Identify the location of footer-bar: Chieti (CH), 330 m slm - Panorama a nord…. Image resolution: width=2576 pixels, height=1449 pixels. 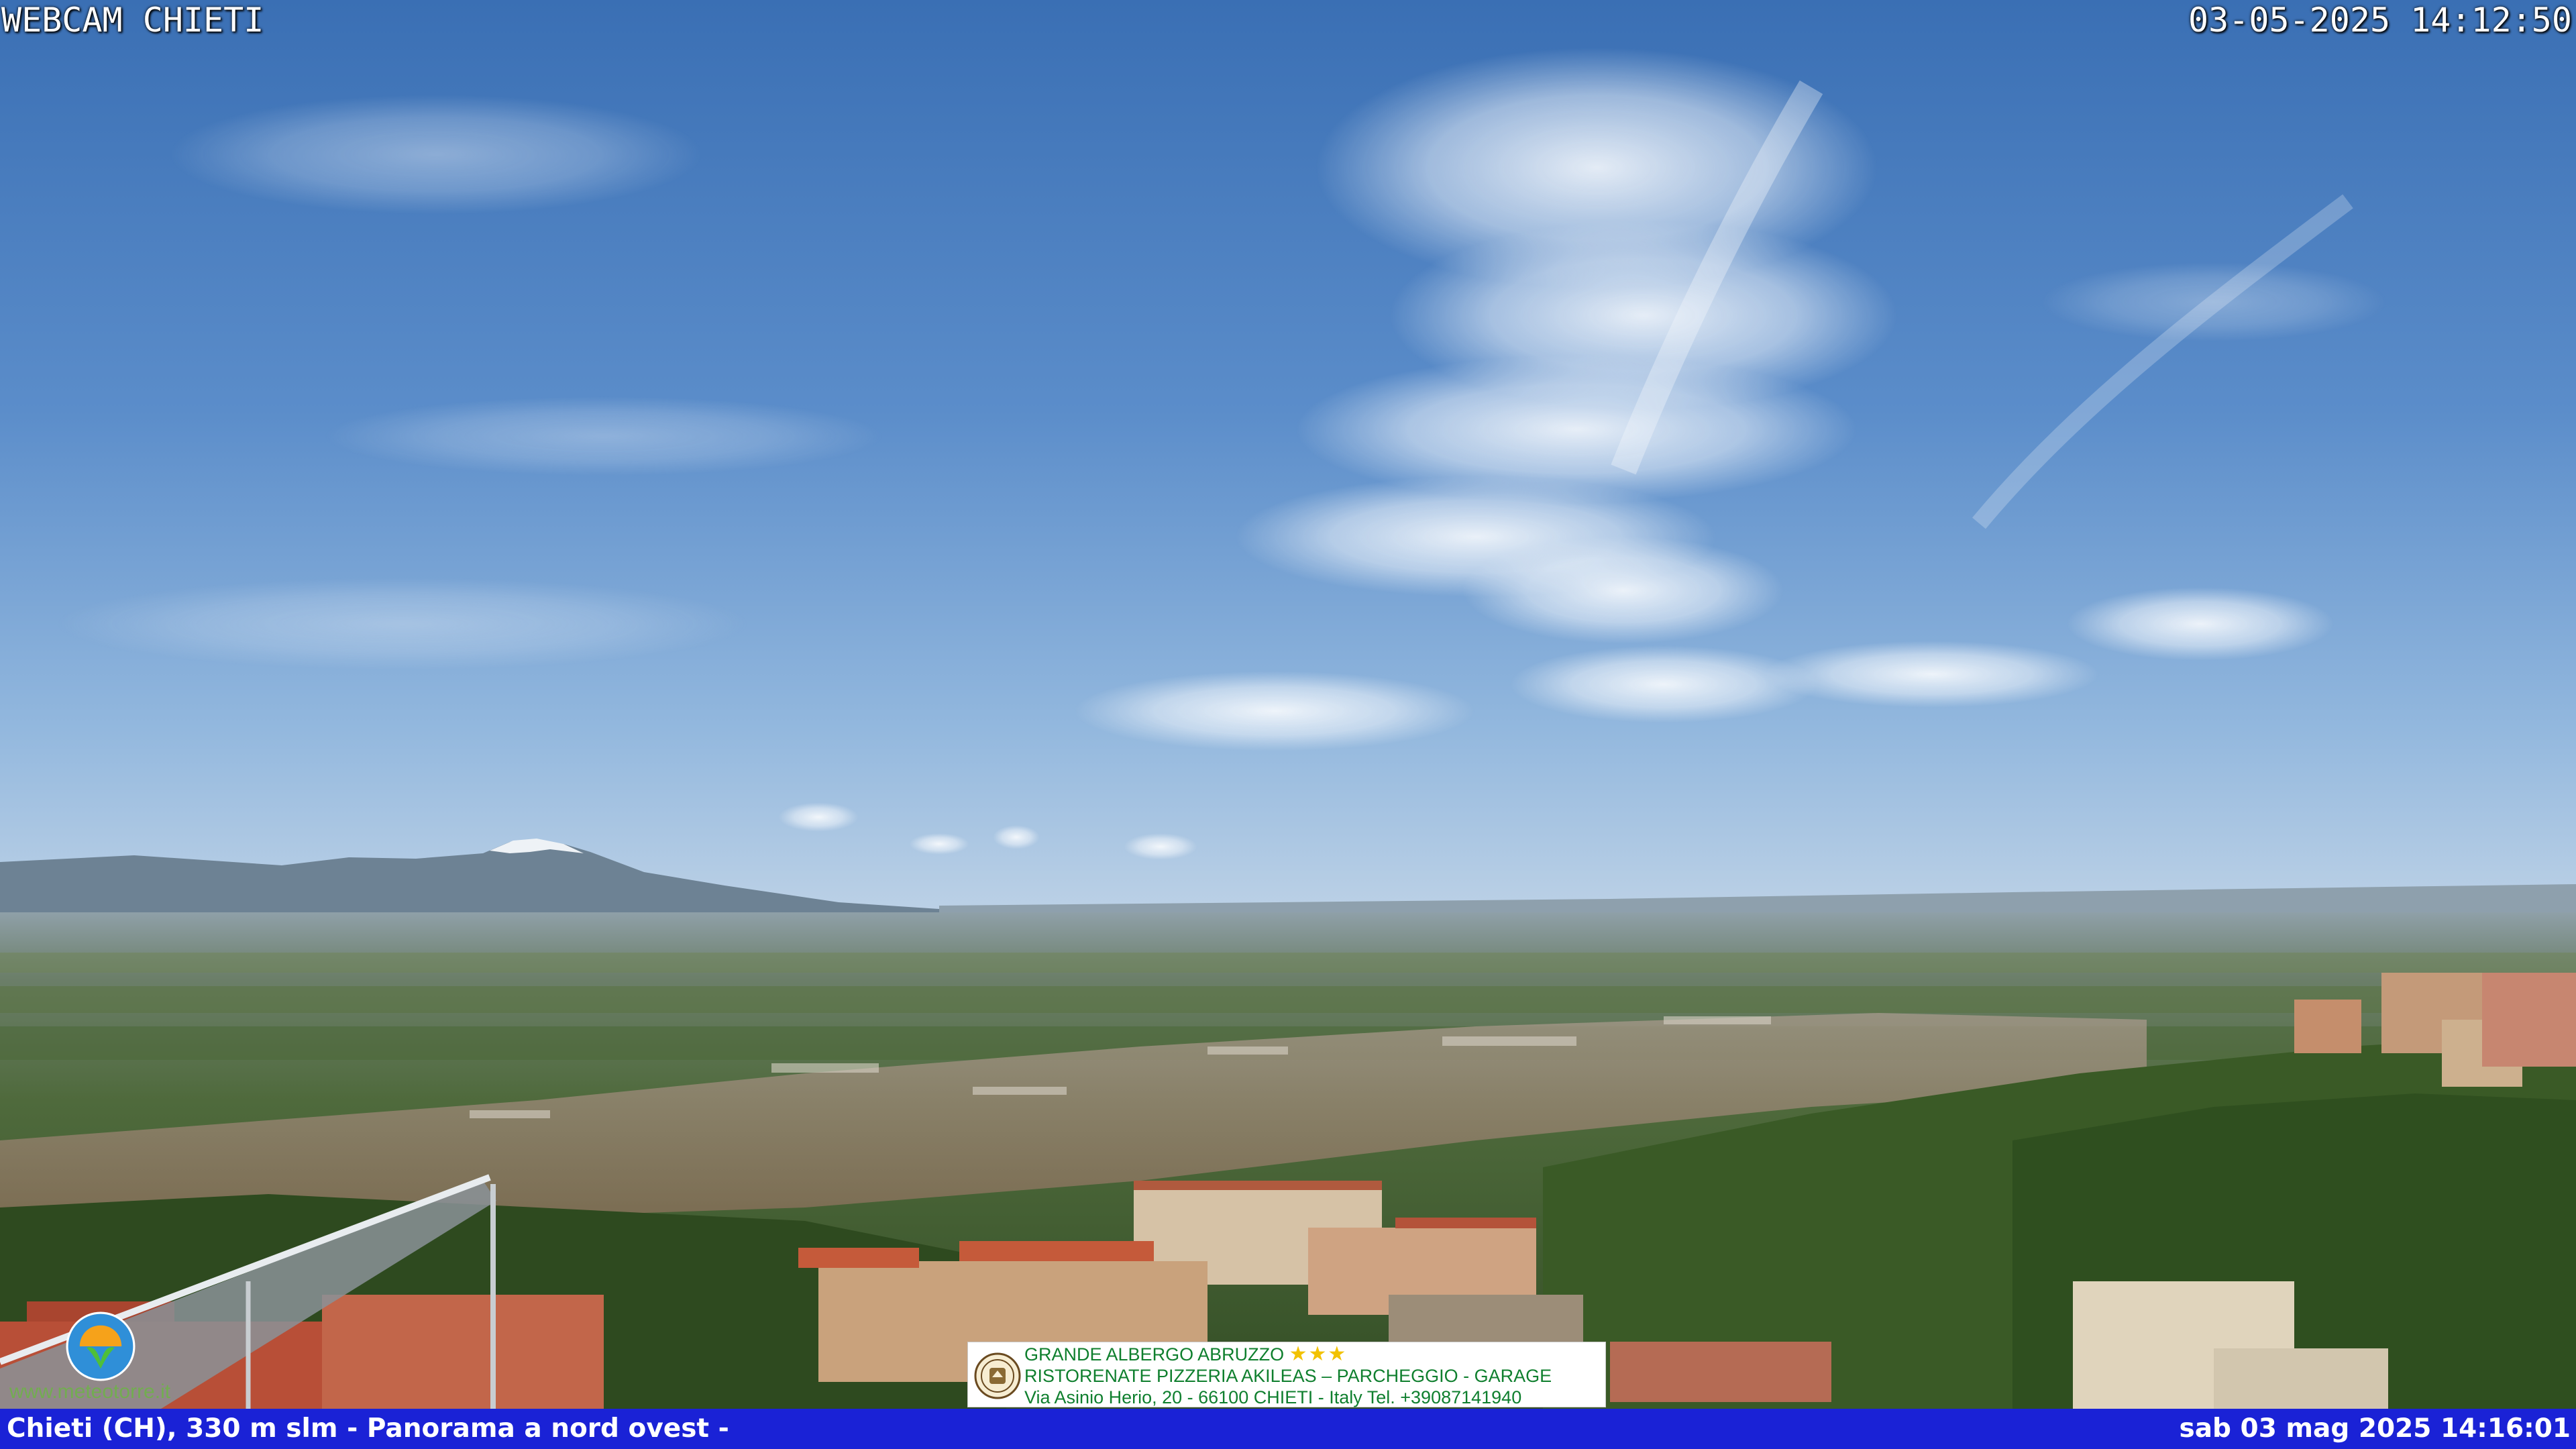
(1288, 1429).